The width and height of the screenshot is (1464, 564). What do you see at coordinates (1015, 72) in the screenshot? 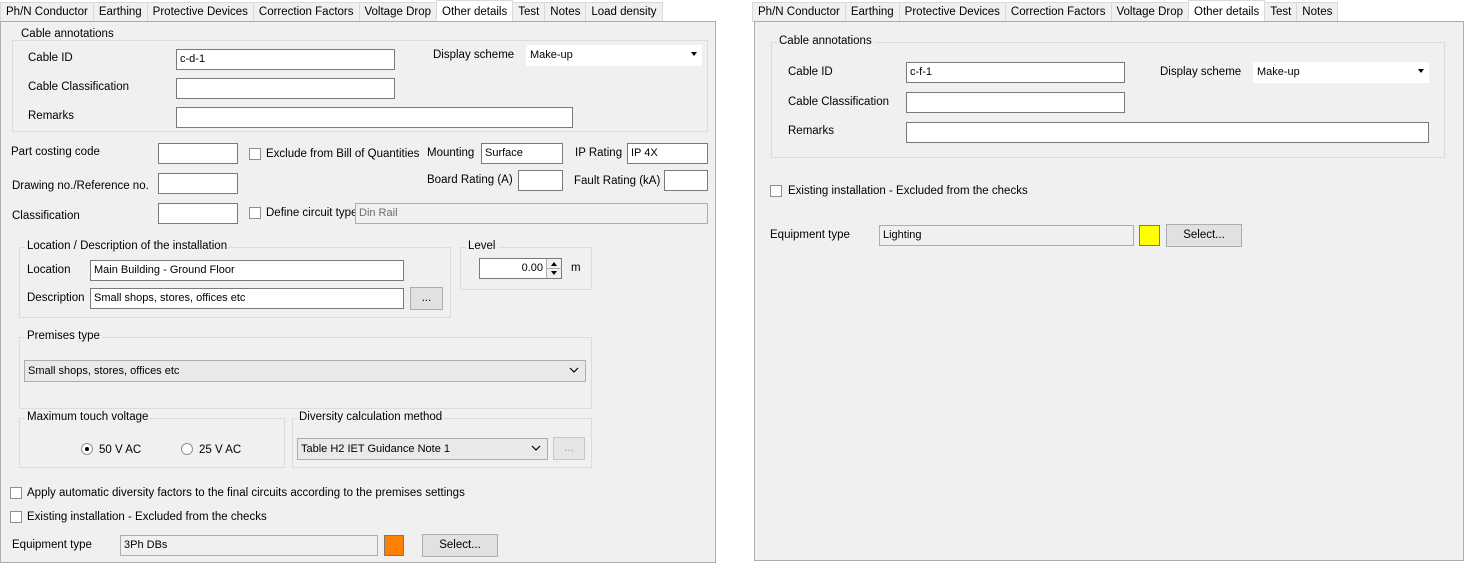
I see `cable-id-input: c-f-1` at bounding box center [1015, 72].